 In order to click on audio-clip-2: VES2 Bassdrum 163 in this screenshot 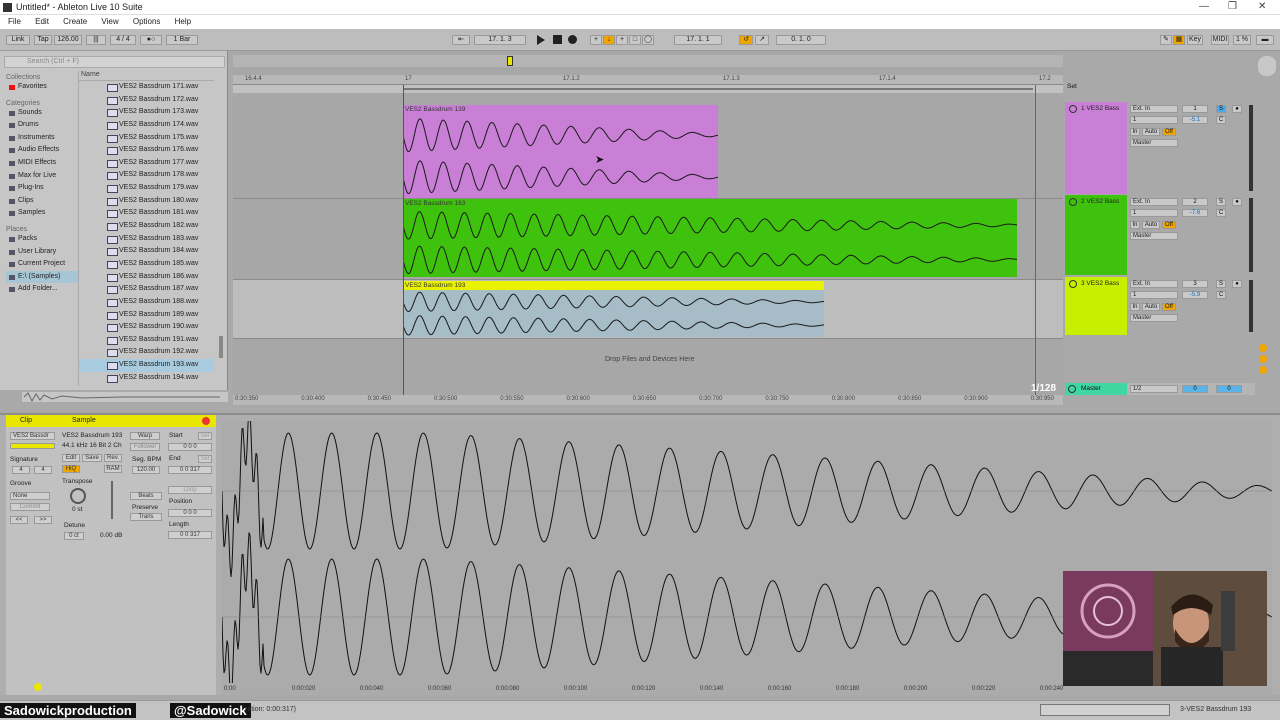, I will do `click(710, 238)`.